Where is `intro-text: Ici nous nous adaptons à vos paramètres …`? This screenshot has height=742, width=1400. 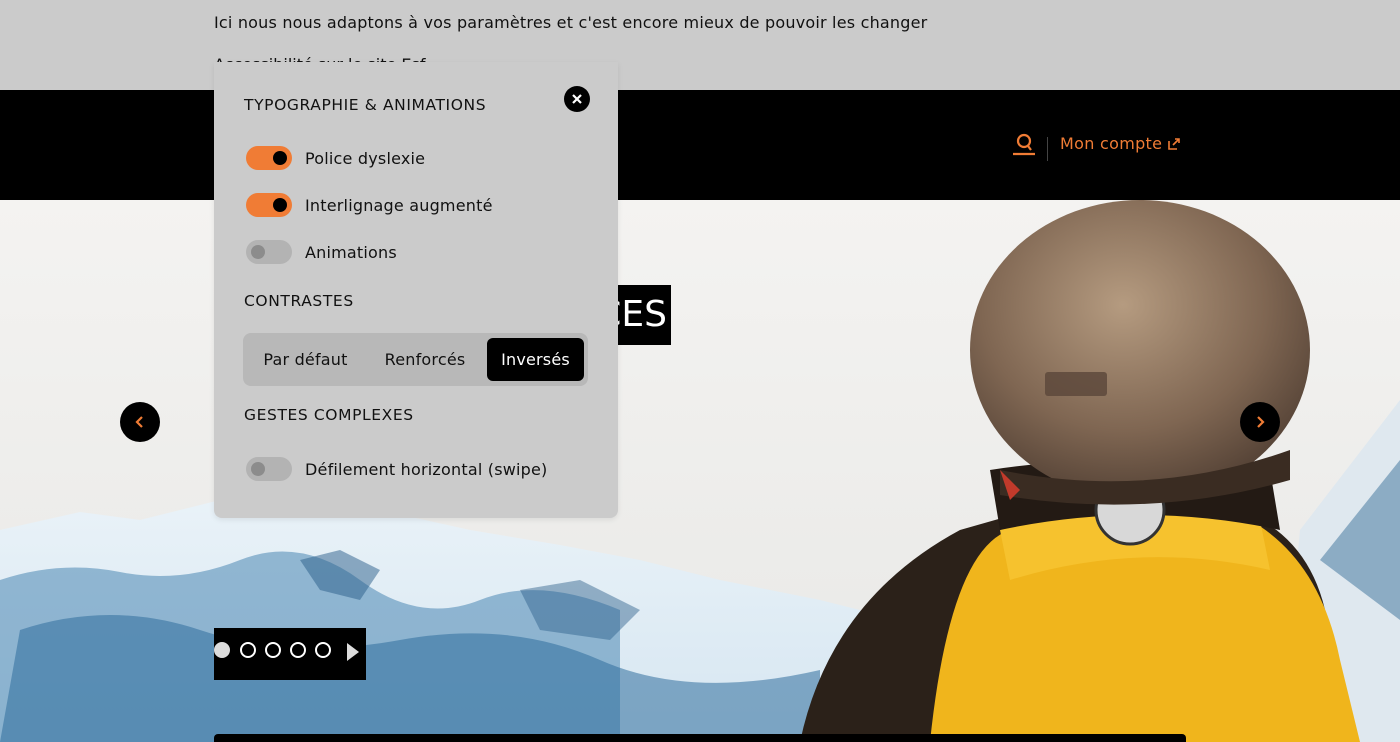
intro-text: Ici nous nous adaptons à vos paramètres … is located at coordinates (571, 22).